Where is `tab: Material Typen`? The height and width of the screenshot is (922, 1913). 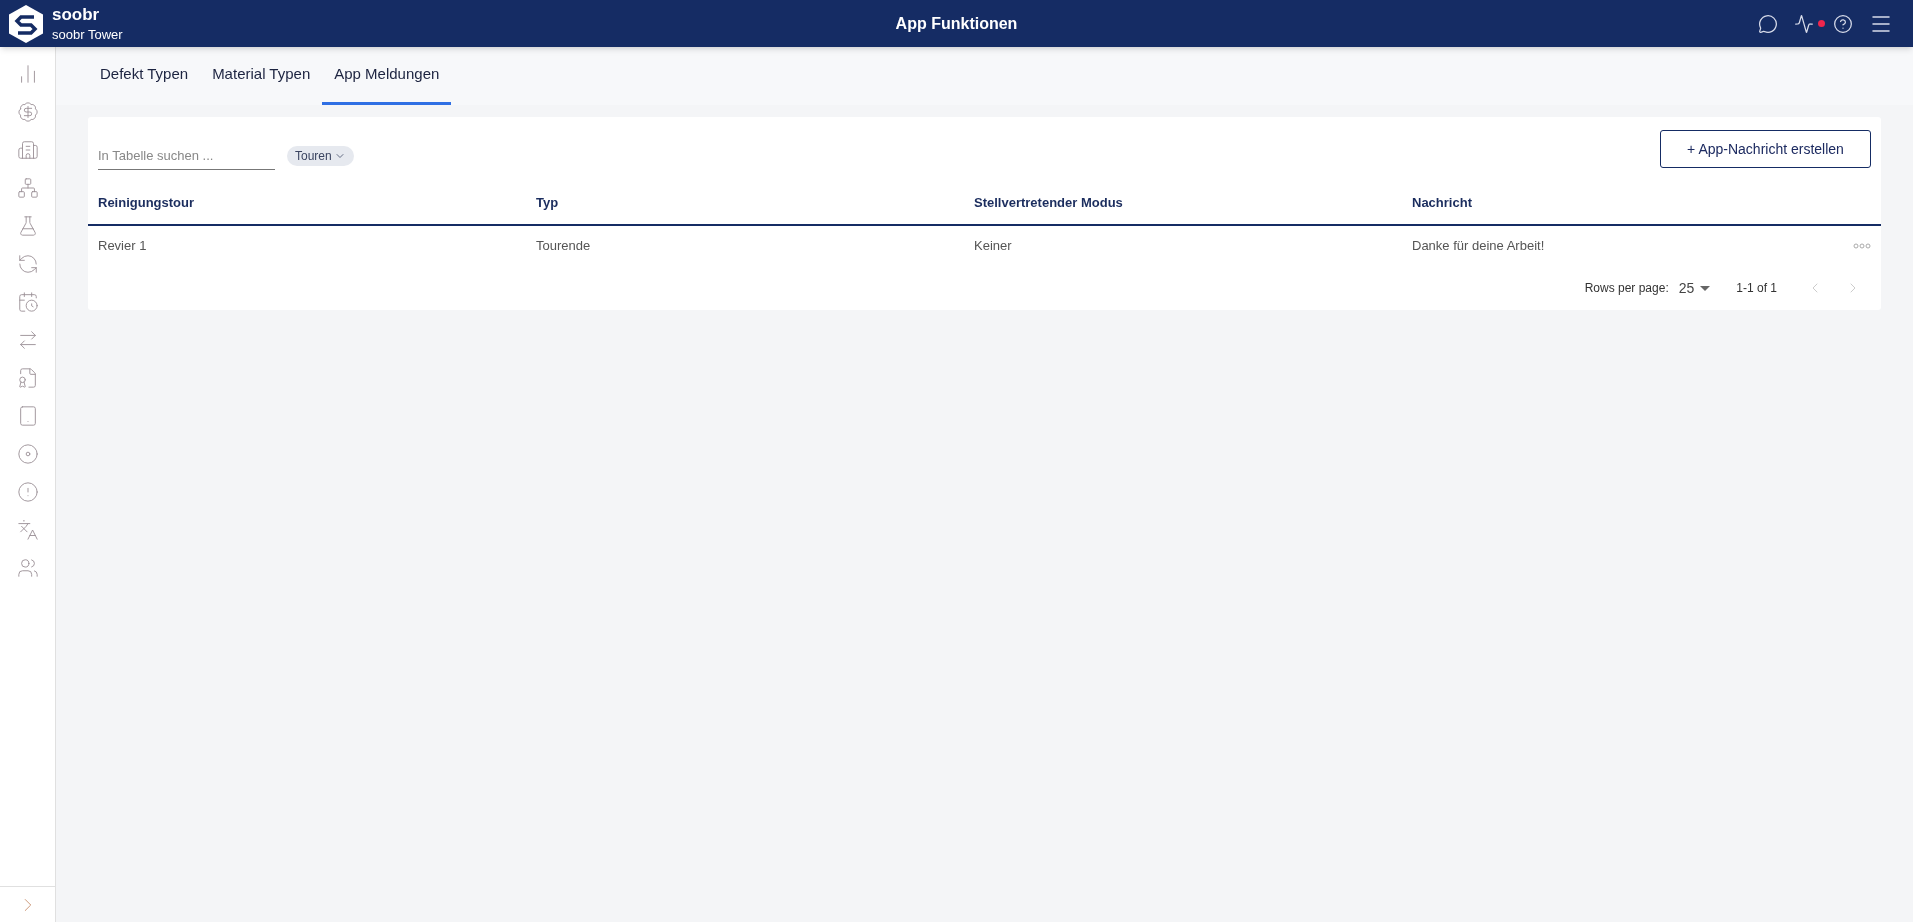 tab: Material Typen is located at coordinates (261, 76).